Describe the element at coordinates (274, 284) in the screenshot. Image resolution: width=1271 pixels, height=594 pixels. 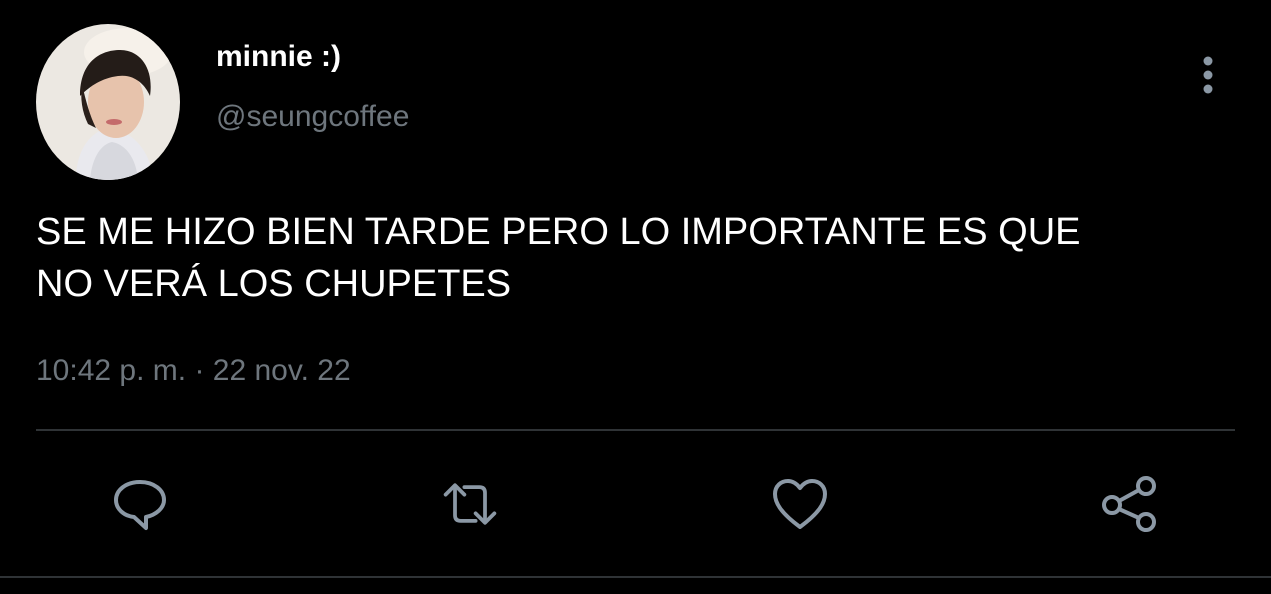
I see `tweet-text-line: NO VERÁ LOS CHUPETES` at that location.